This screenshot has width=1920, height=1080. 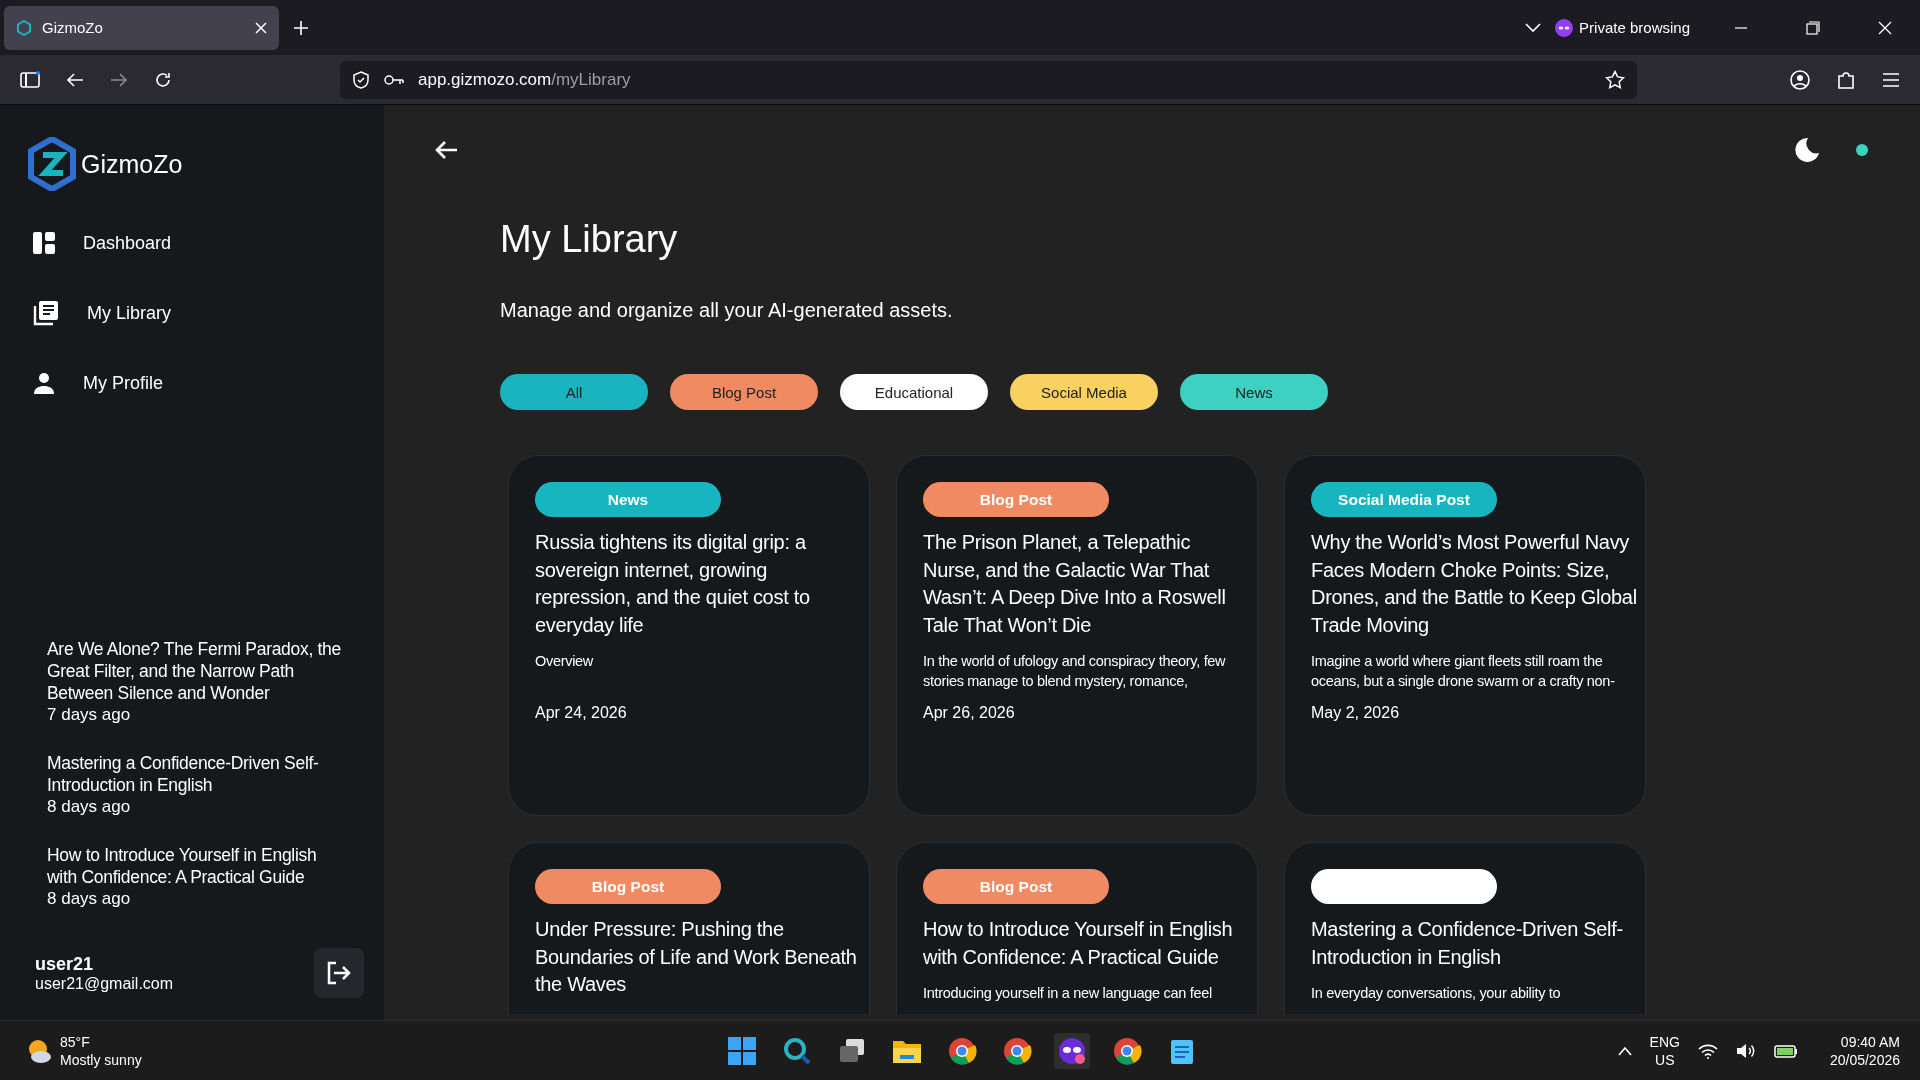 What do you see at coordinates (361, 79) in the screenshot?
I see `shield-icon` at bounding box center [361, 79].